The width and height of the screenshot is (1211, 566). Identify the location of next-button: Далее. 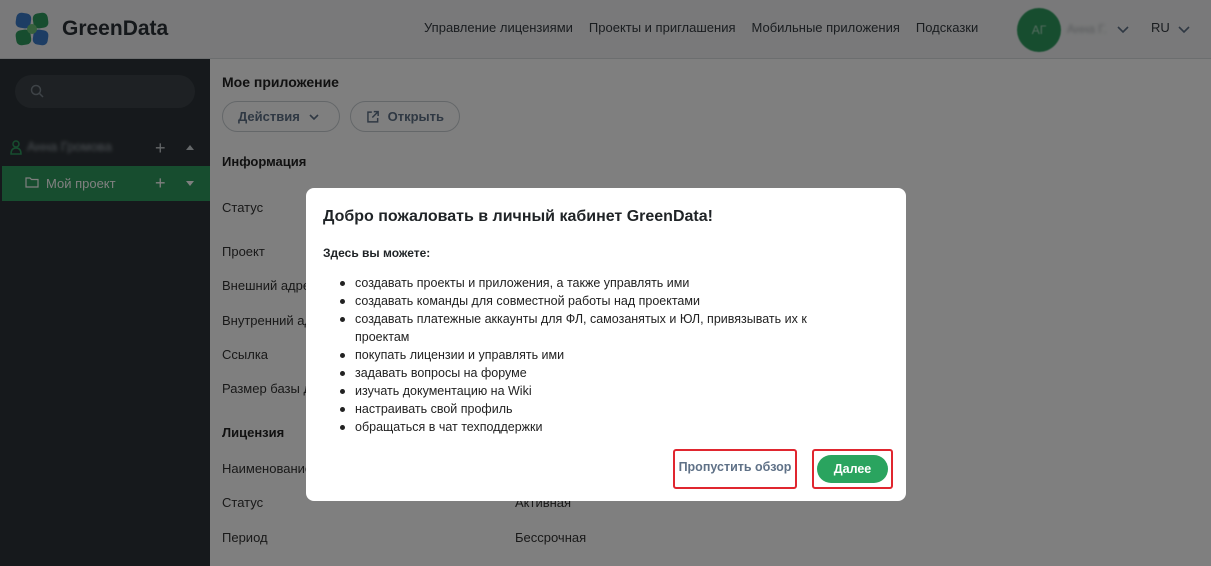
(852, 469).